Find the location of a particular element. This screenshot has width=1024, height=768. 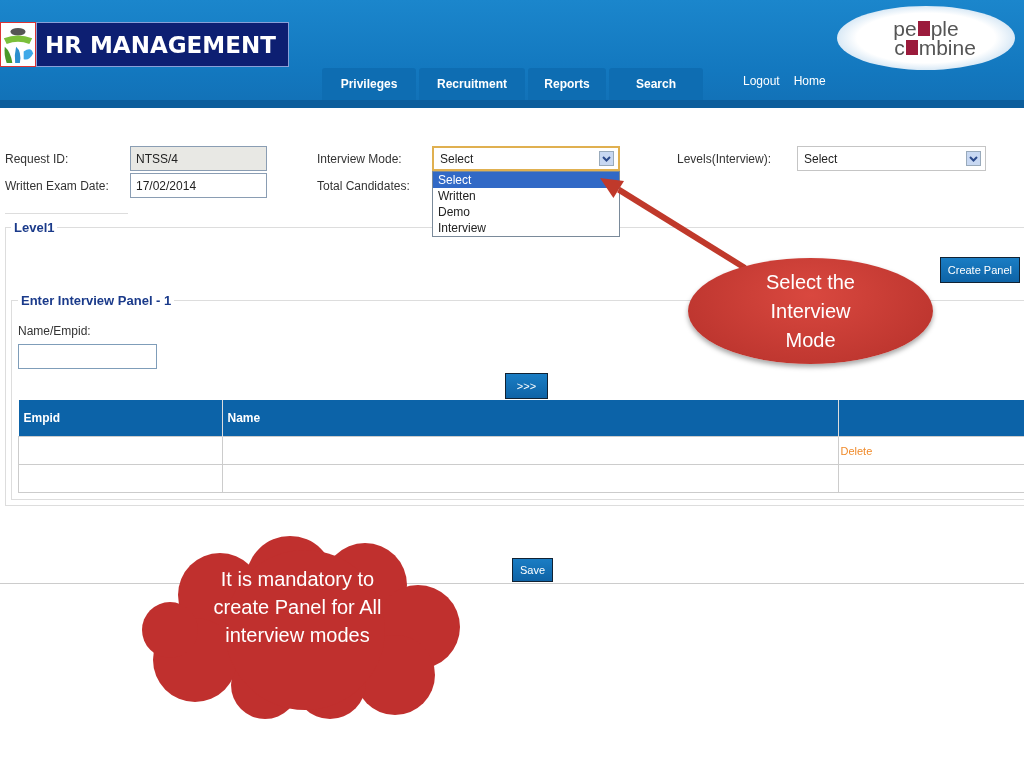

dropdown-option: Select is located at coordinates (526, 180).